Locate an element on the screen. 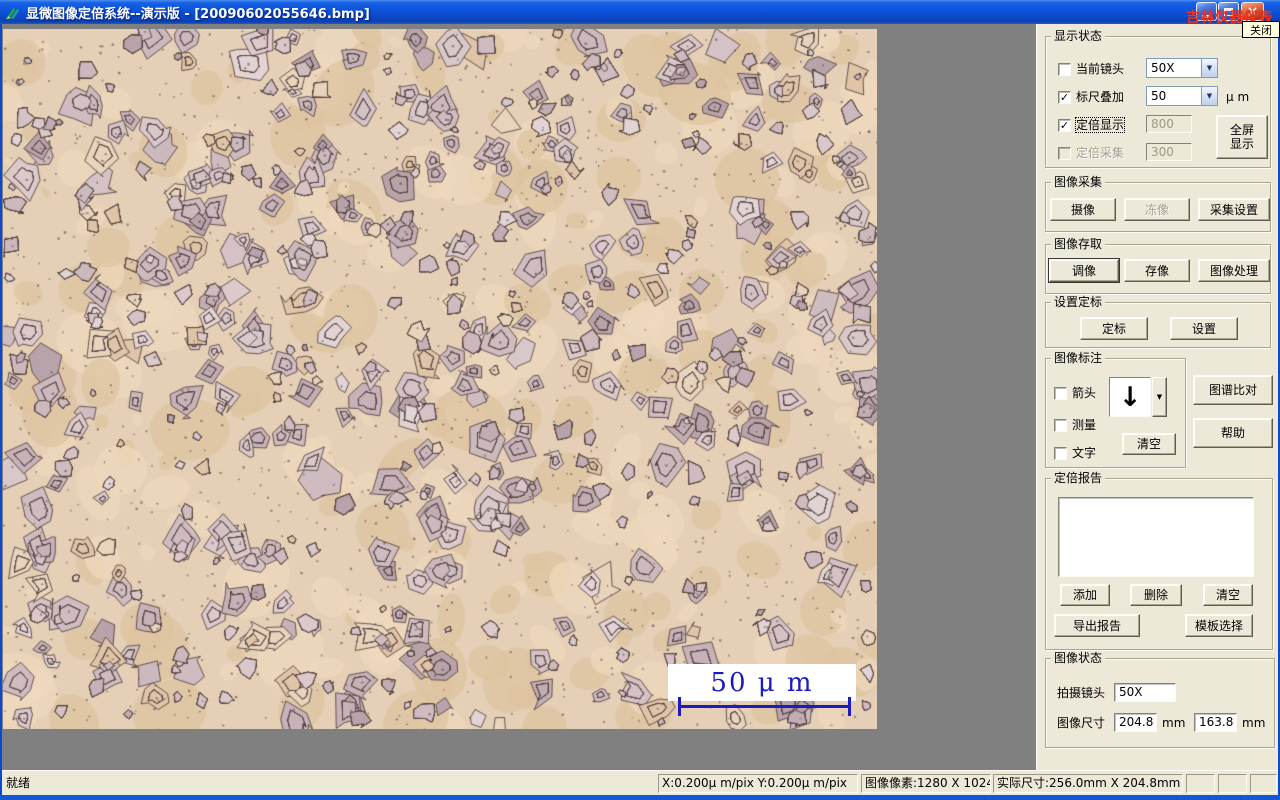 The width and height of the screenshot is (1280, 800). capture-settings-button: 采集设置 is located at coordinates (1234, 209).